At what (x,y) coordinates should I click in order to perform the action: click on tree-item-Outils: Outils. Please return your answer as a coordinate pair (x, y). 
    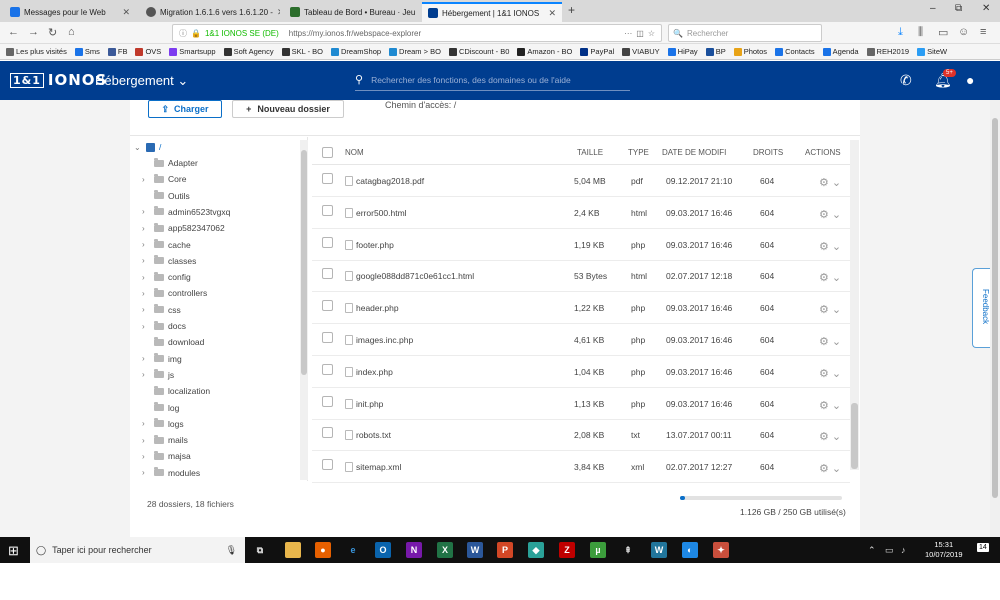
    Looking at the image, I should click on (166, 196).